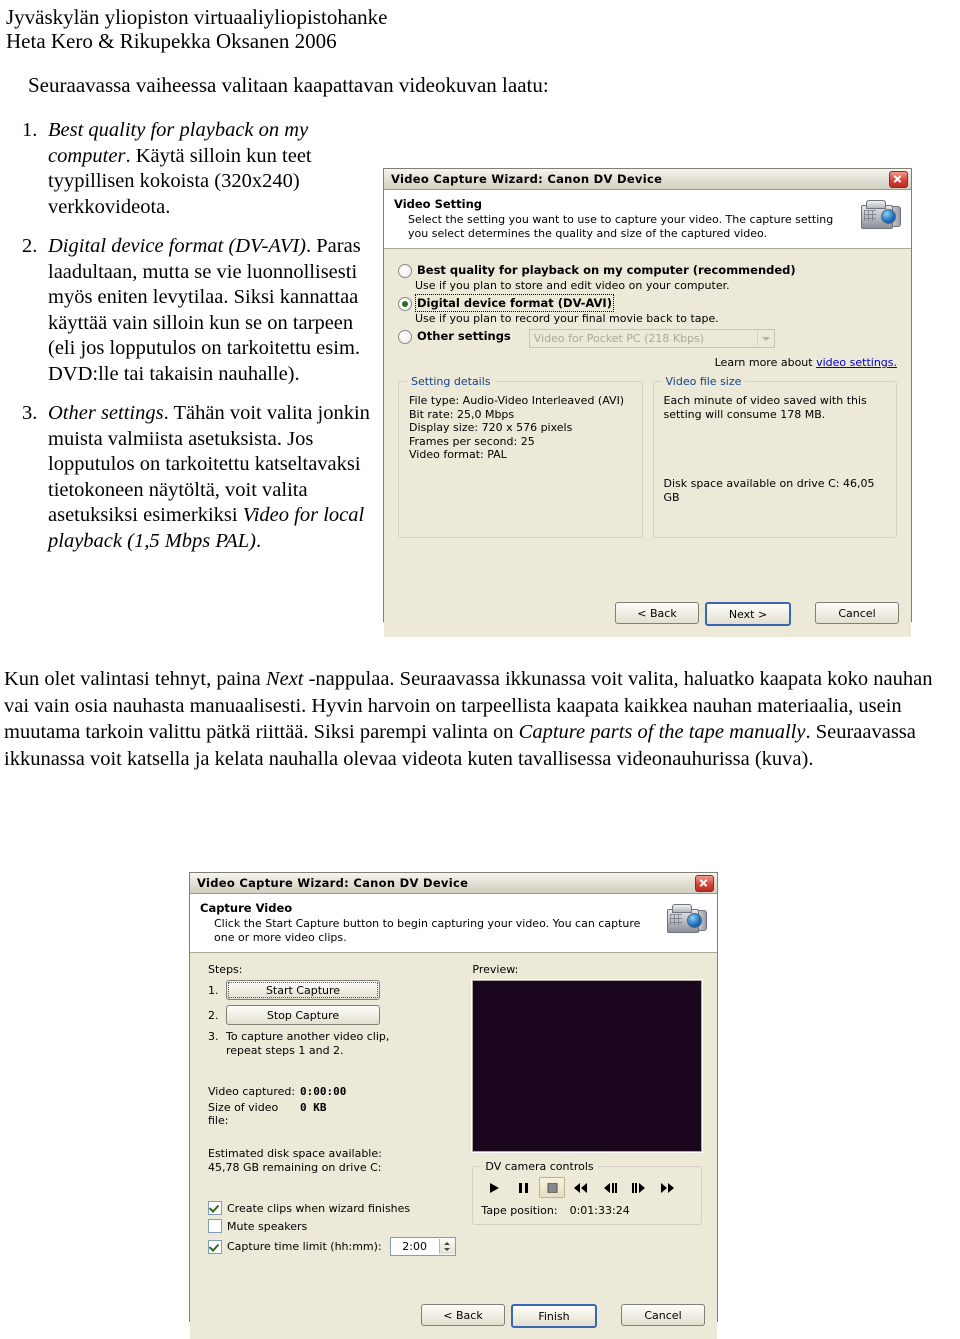 The height and width of the screenshot is (1339, 960). I want to click on list-item-number: 3., so click(30, 413).